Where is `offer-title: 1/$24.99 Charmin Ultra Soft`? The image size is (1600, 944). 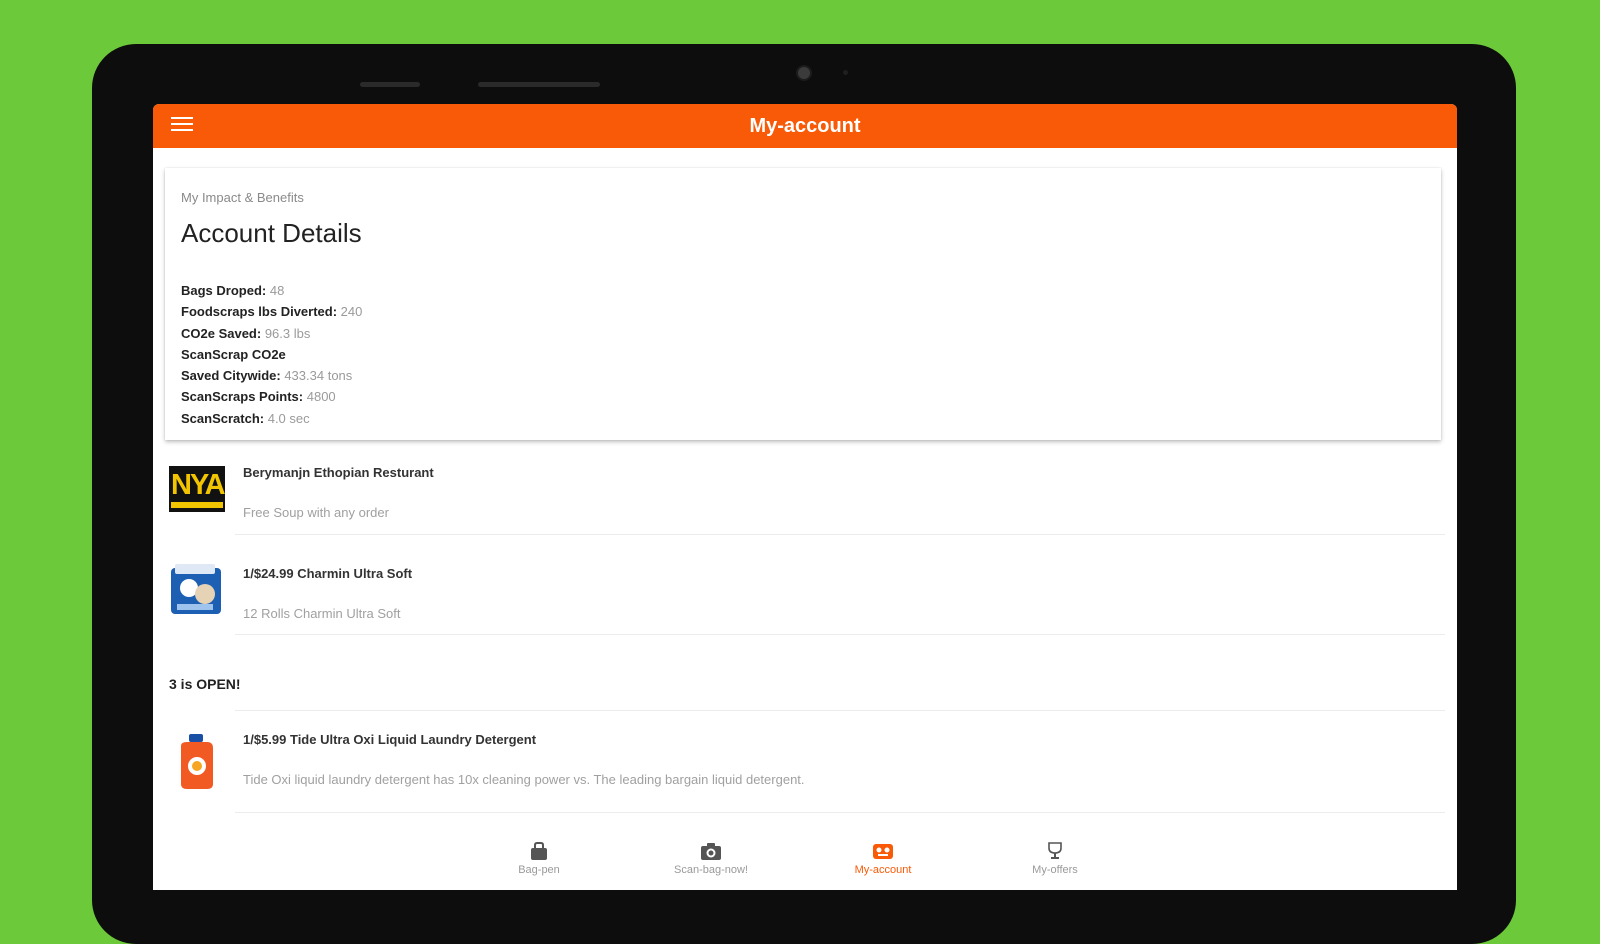
offer-title: 1/$24.99 Charmin Ultra Soft is located at coordinates (328, 573).